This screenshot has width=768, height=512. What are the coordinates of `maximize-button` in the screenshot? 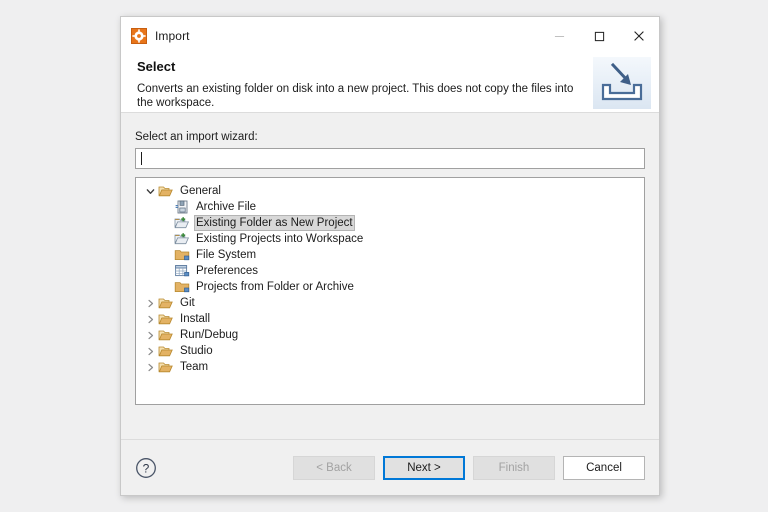 It's located at (599, 36).